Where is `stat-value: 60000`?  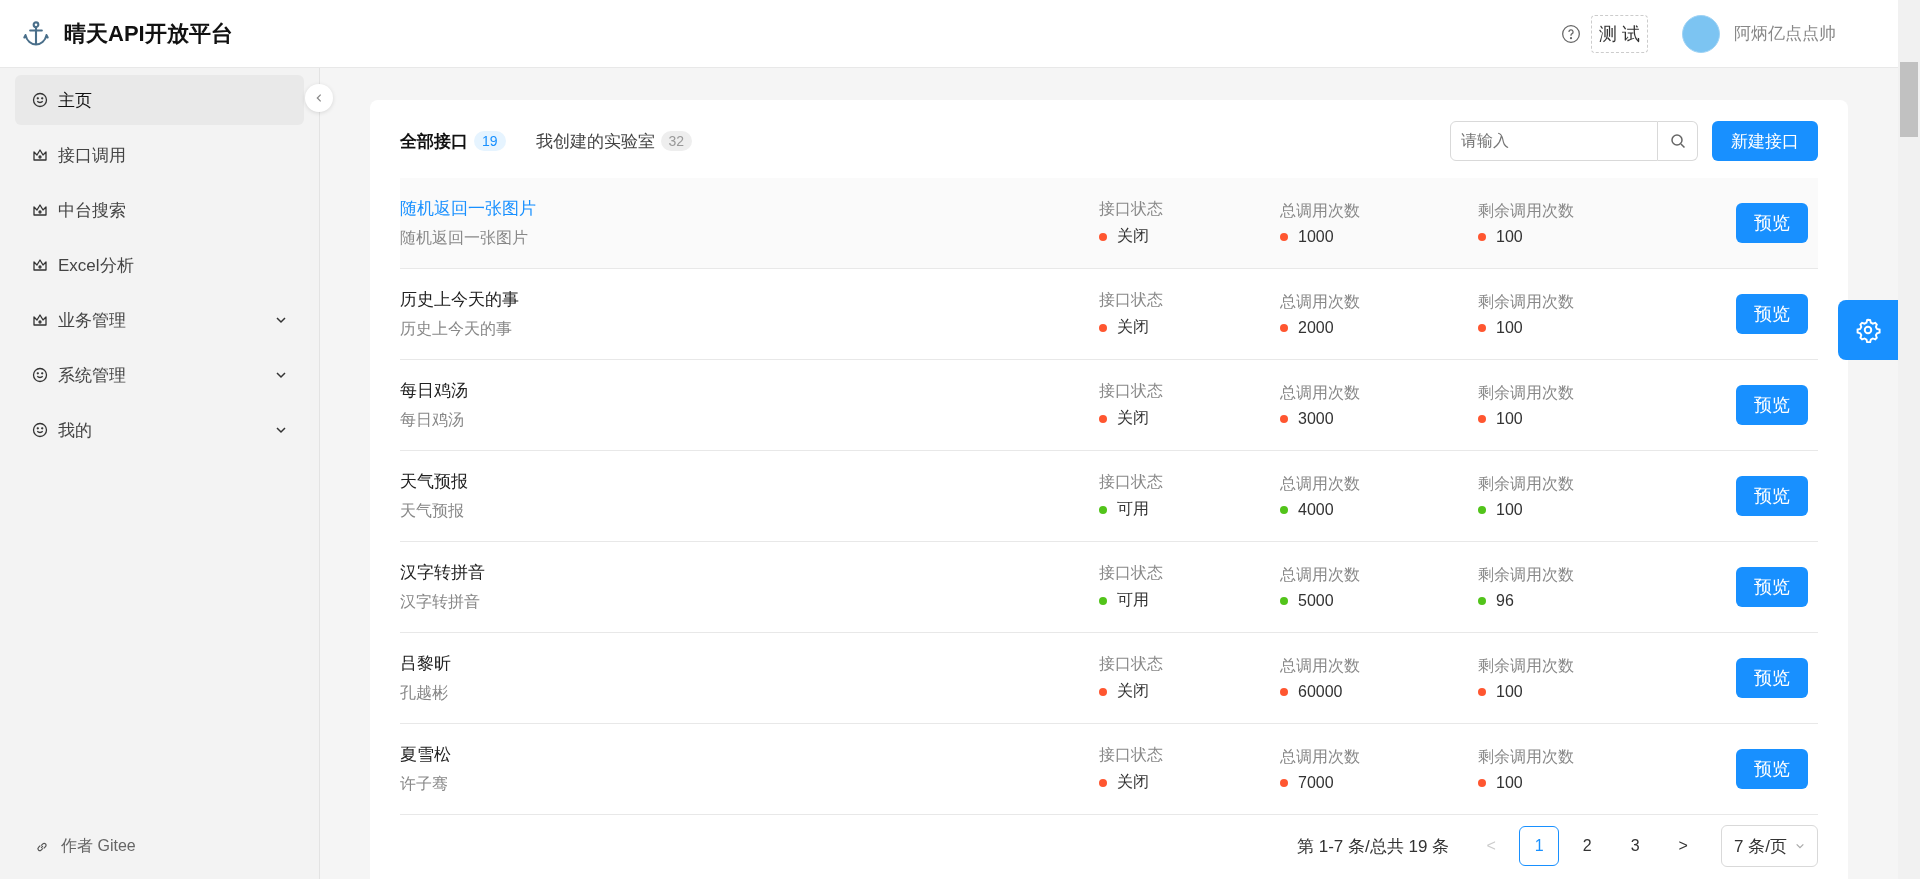
stat-value: 60000 is located at coordinates (1320, 691).